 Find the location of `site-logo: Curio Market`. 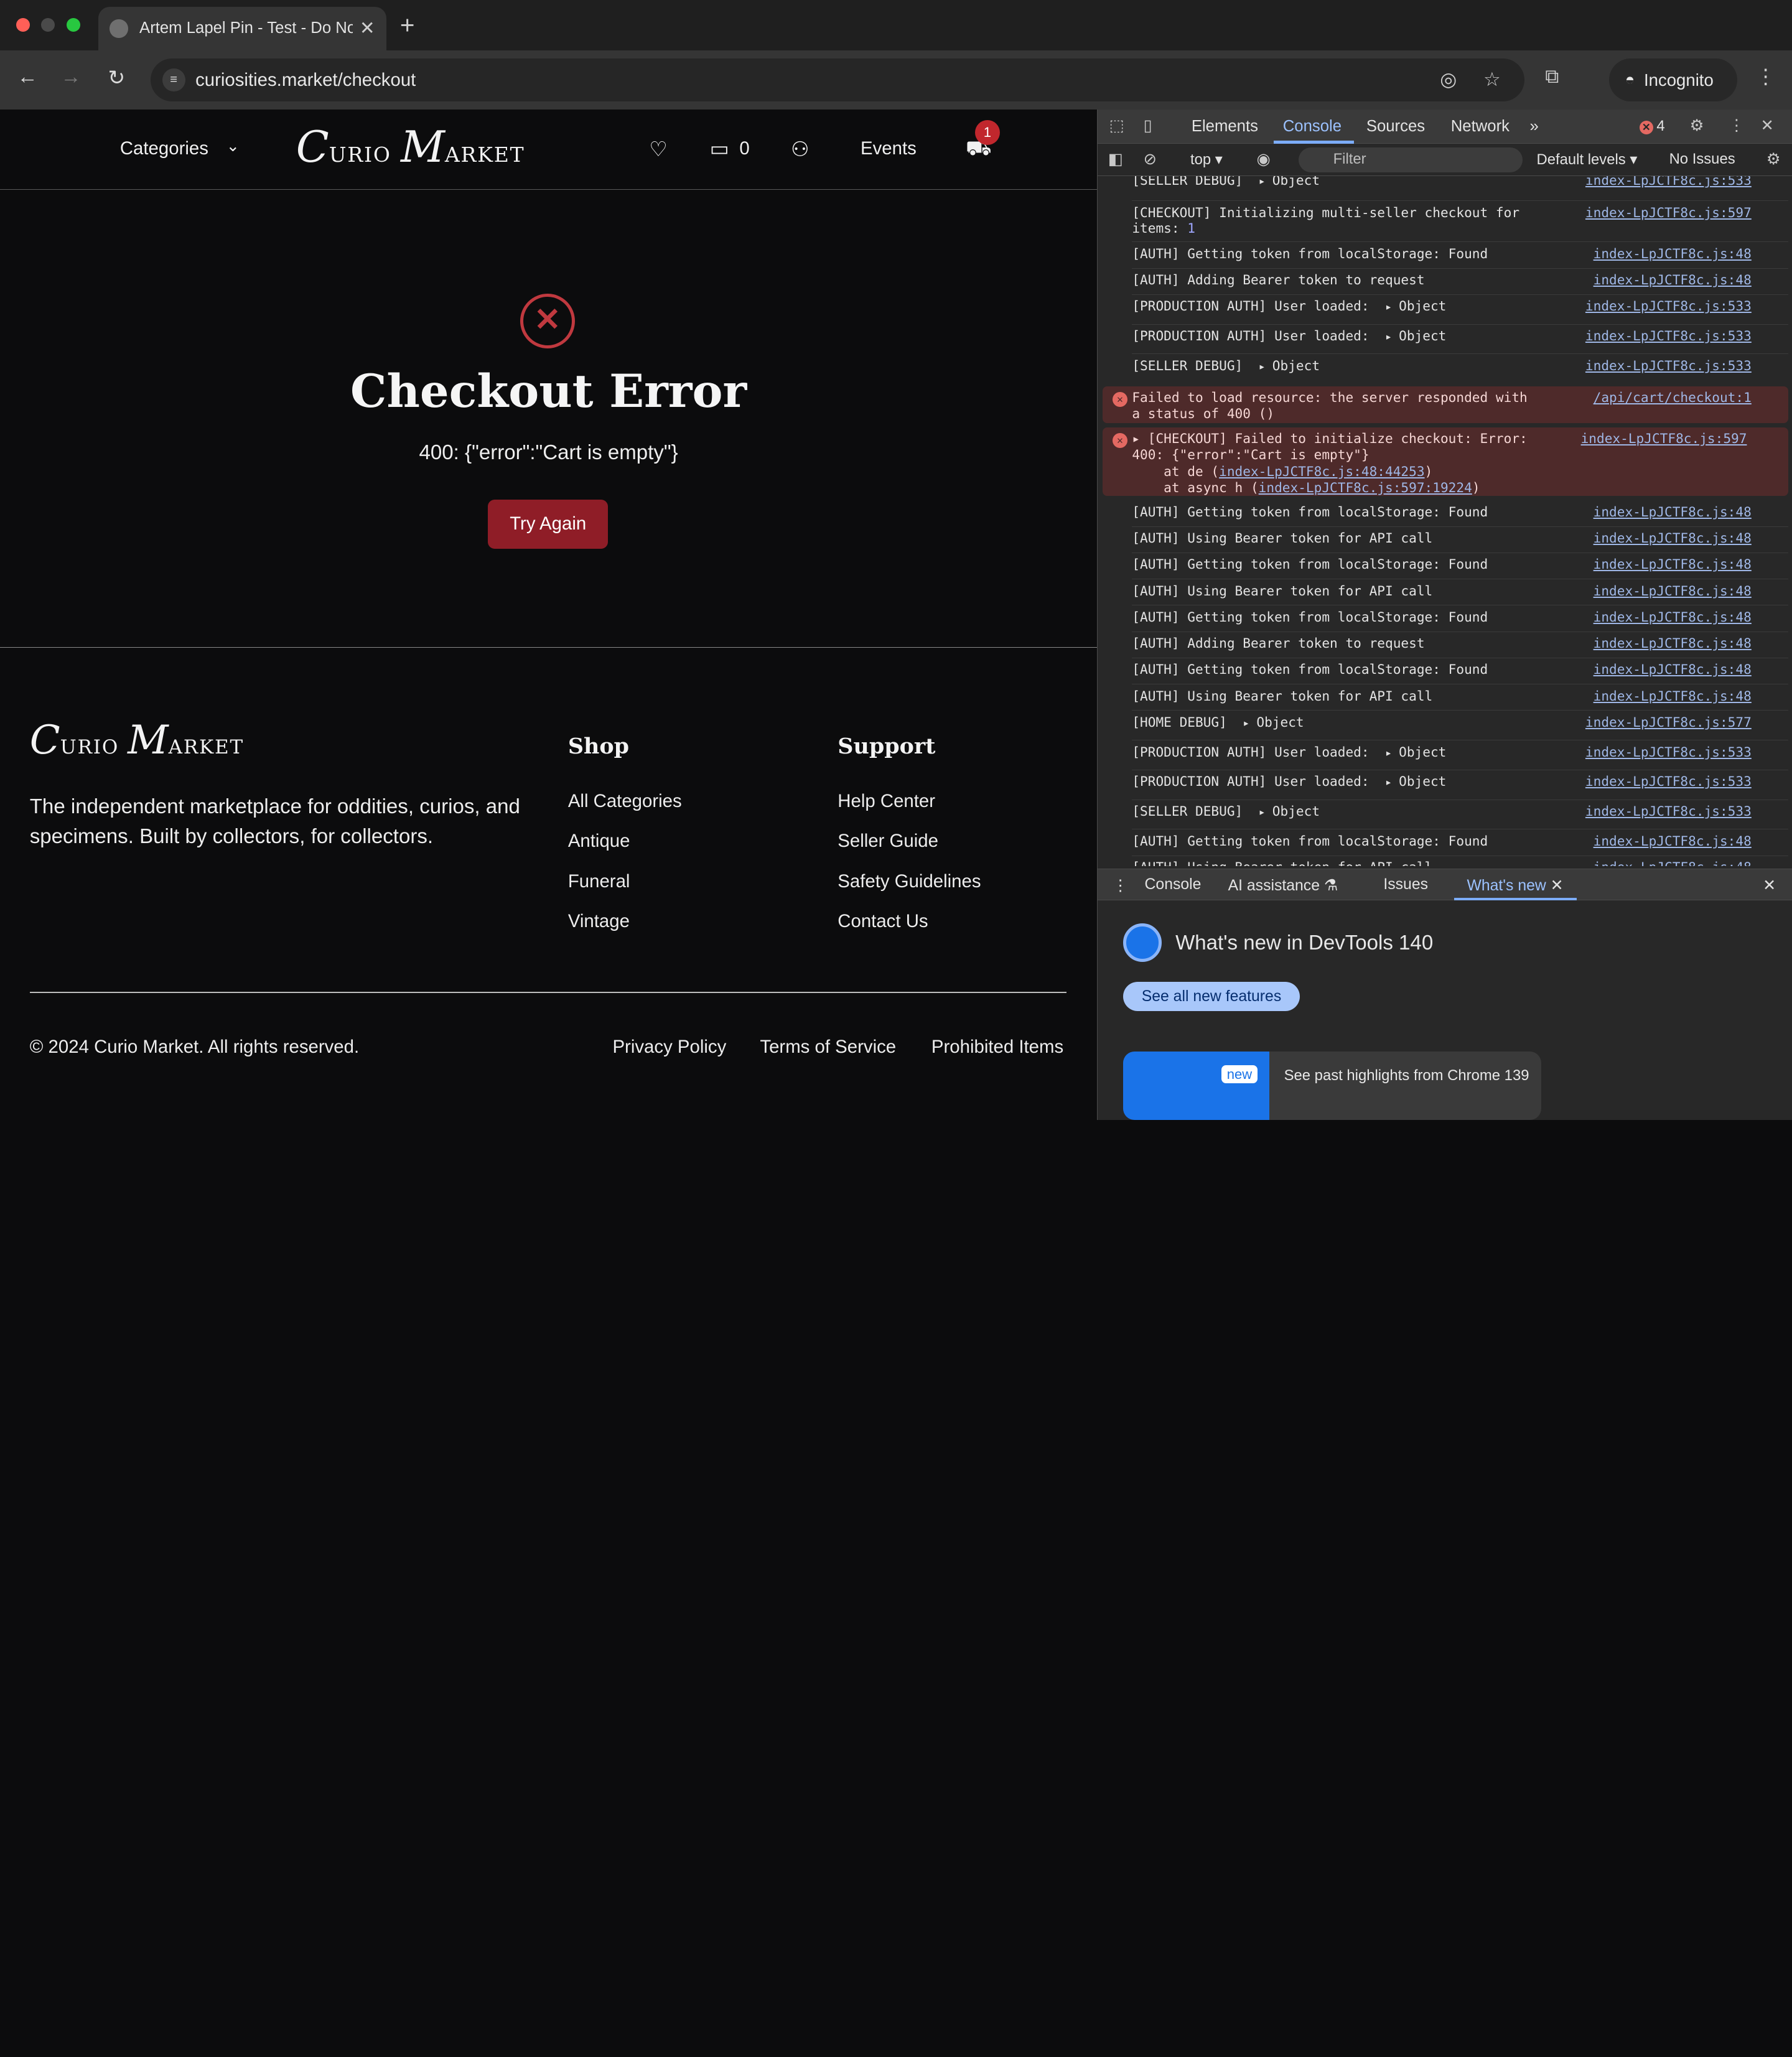

site-logo: Curio Market is located at coordinates (410, 147).